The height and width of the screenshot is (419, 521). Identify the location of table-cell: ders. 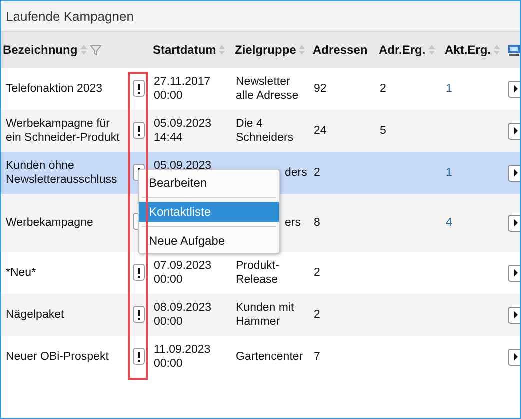
(296, 173).